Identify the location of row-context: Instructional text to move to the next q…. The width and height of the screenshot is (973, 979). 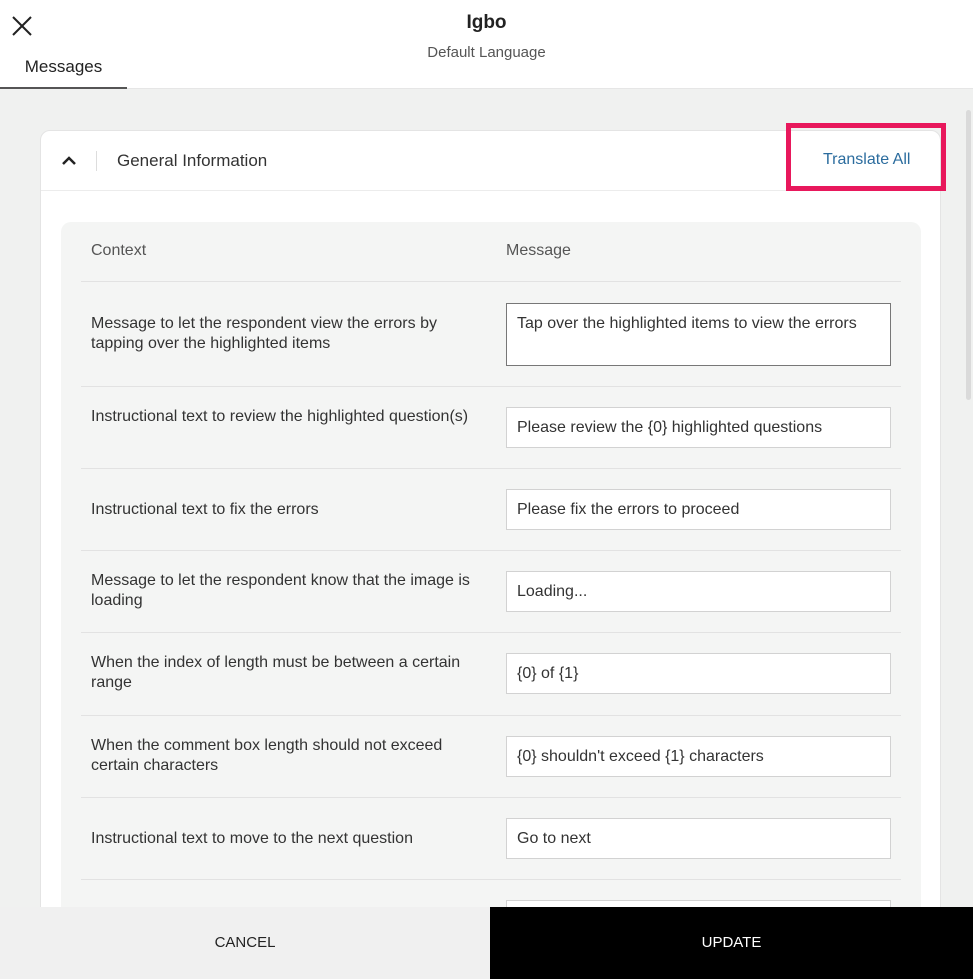
(252, 838).